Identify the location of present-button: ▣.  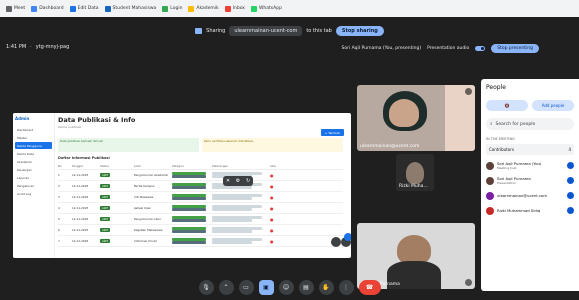
(266, 287).